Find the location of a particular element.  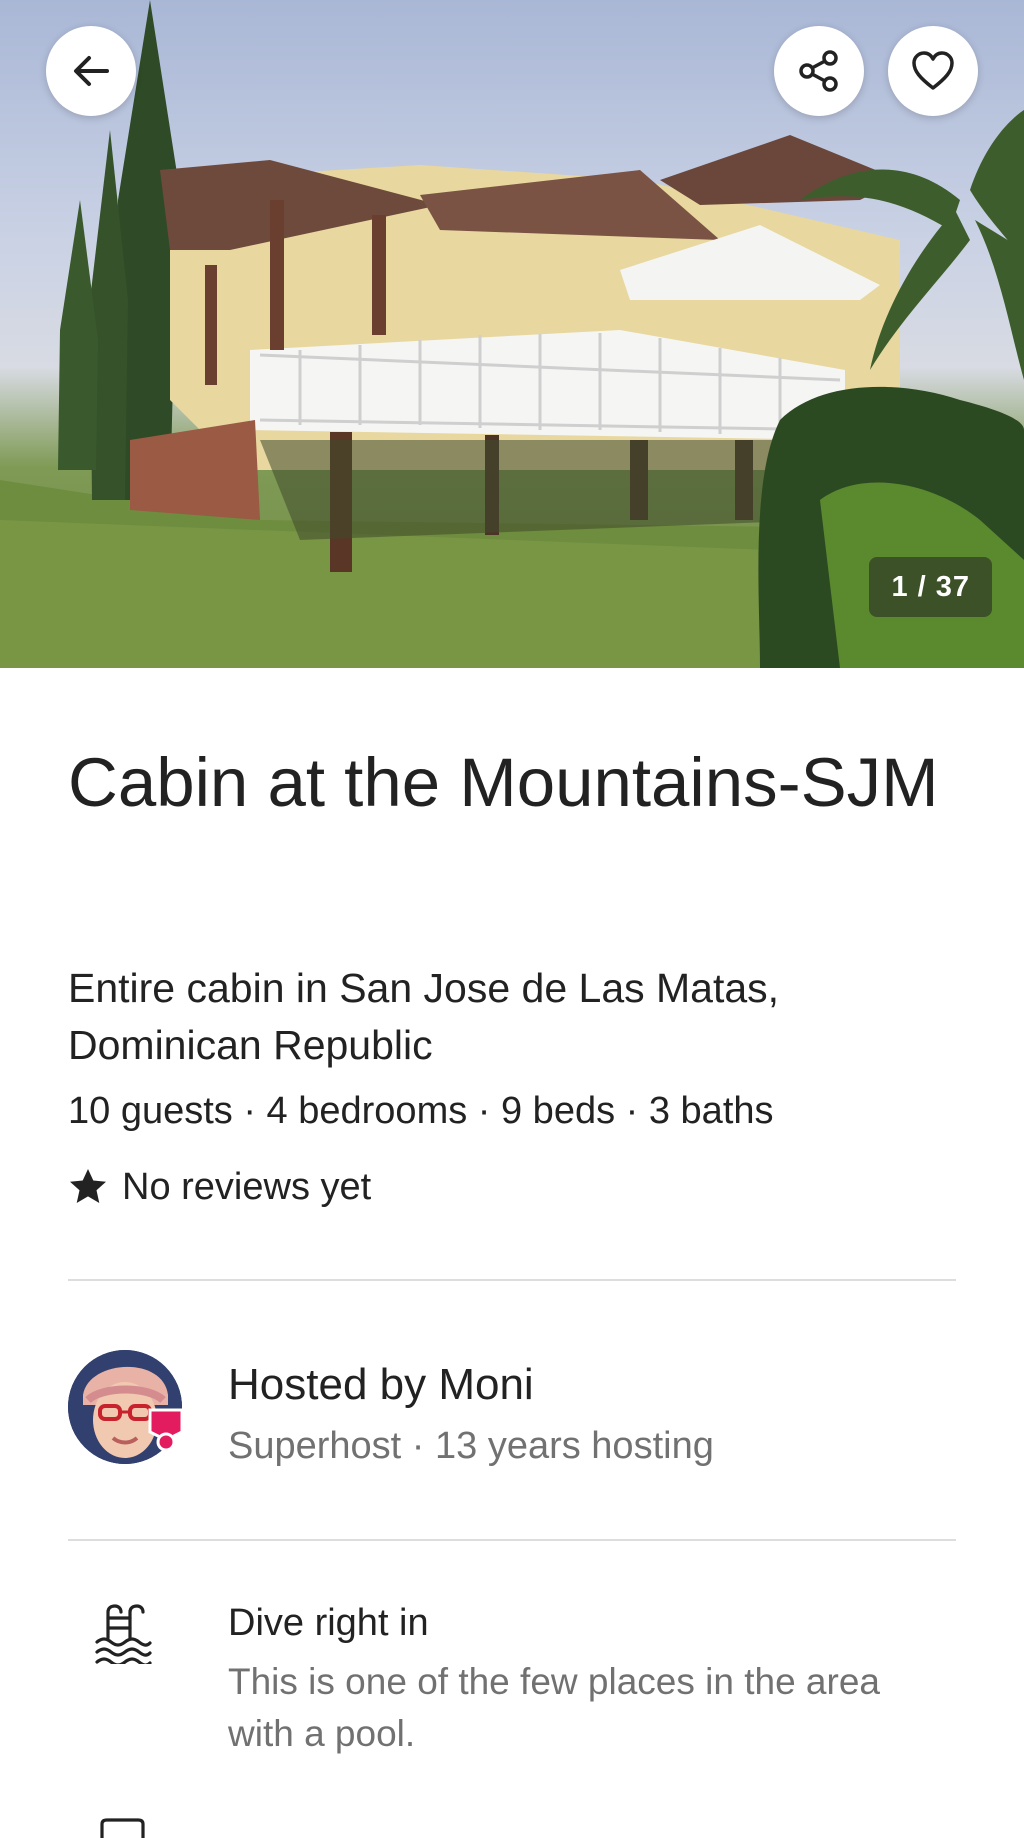

star-icon is located at coordinates (88, 1186).